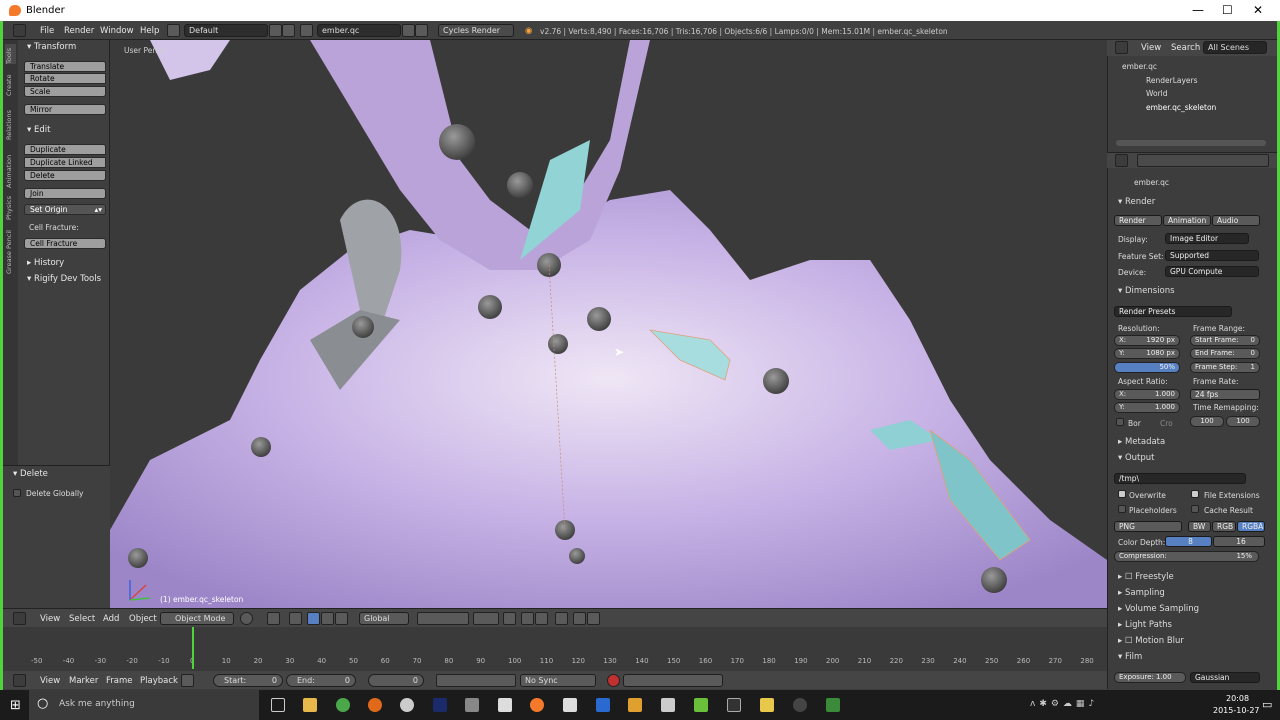 This screenshot has width=1280, height=720. Describe the element at coordinates (561, 618) in the screenshot. I see `render-icon` at that location.